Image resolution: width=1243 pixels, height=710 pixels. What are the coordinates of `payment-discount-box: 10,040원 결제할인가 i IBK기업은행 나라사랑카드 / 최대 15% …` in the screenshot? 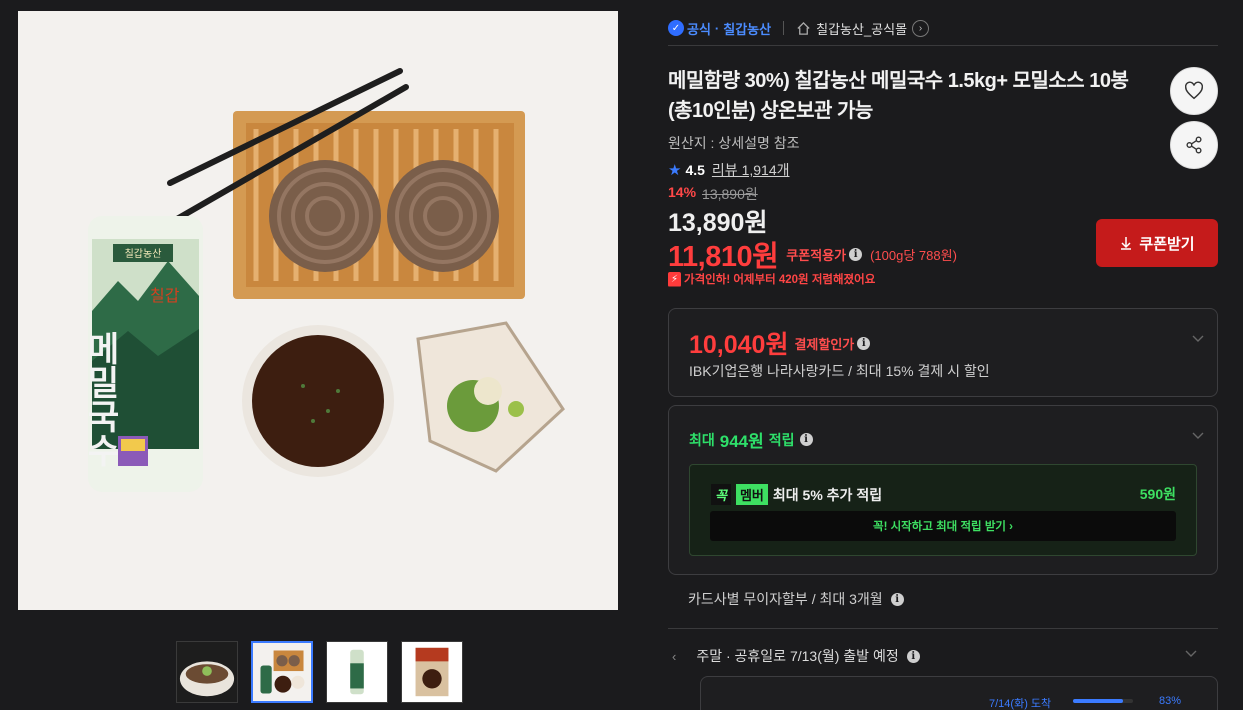 It's located at (943, 352).